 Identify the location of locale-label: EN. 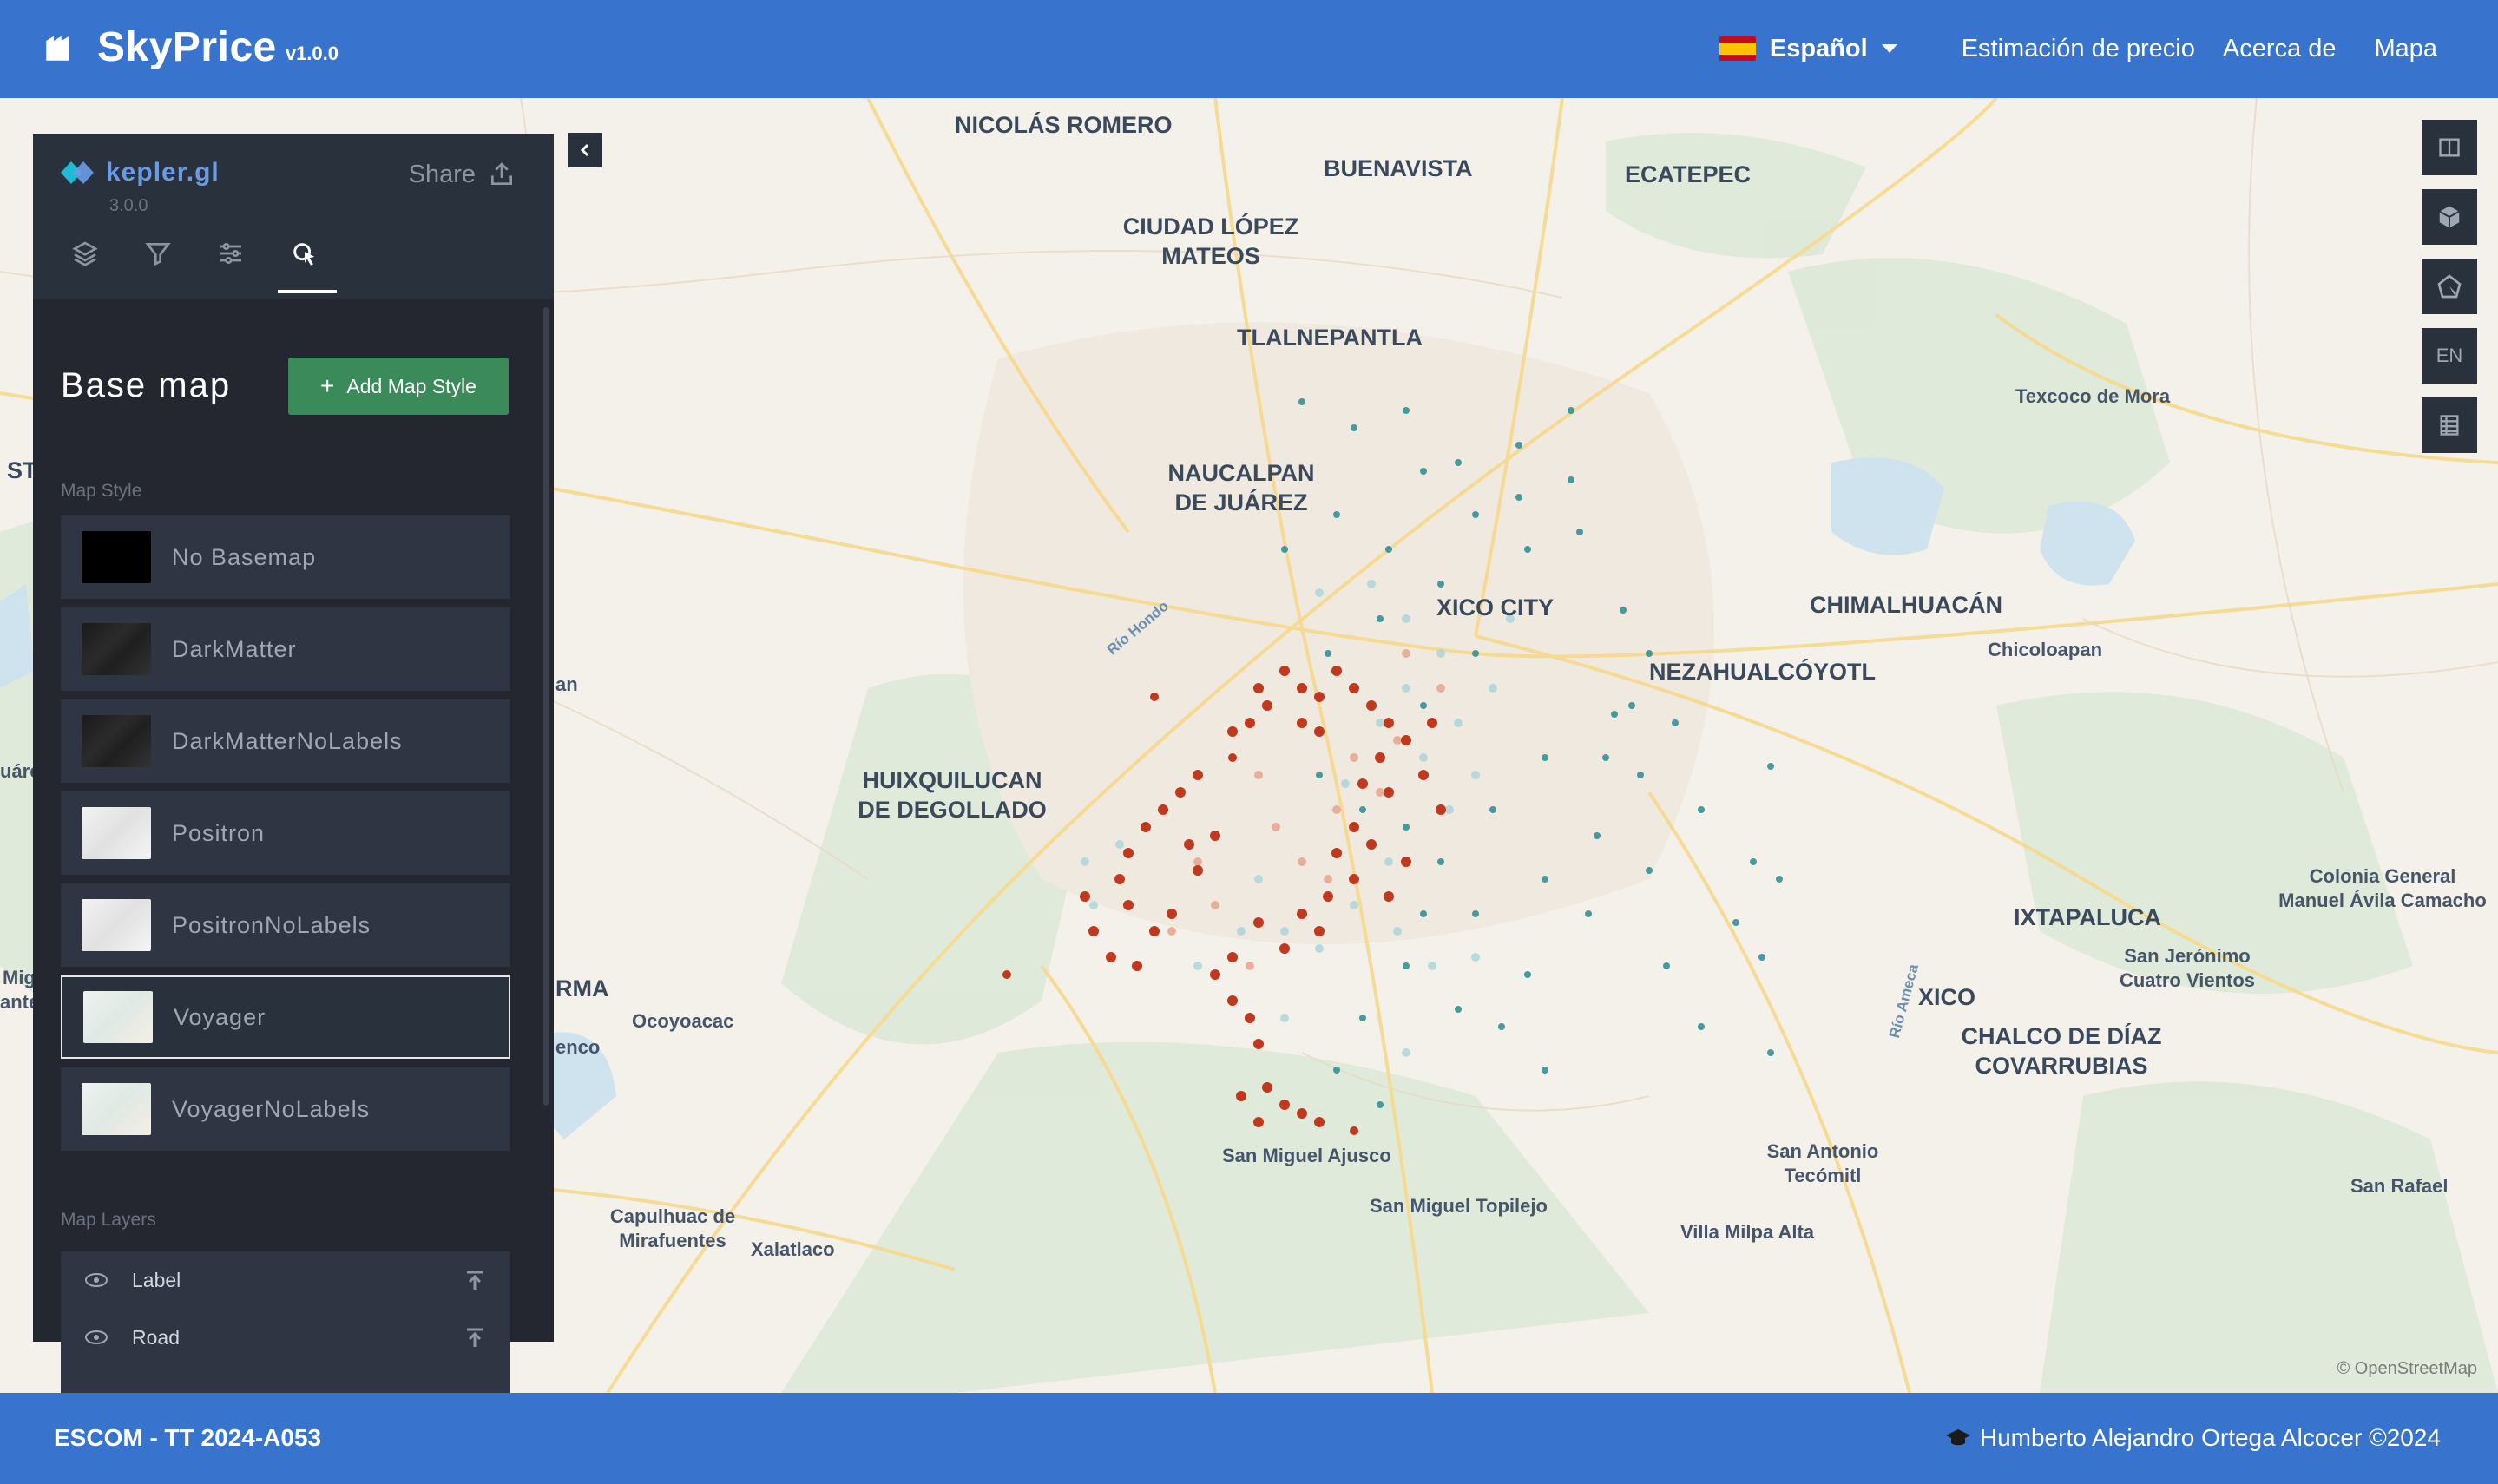
(2449, 355).